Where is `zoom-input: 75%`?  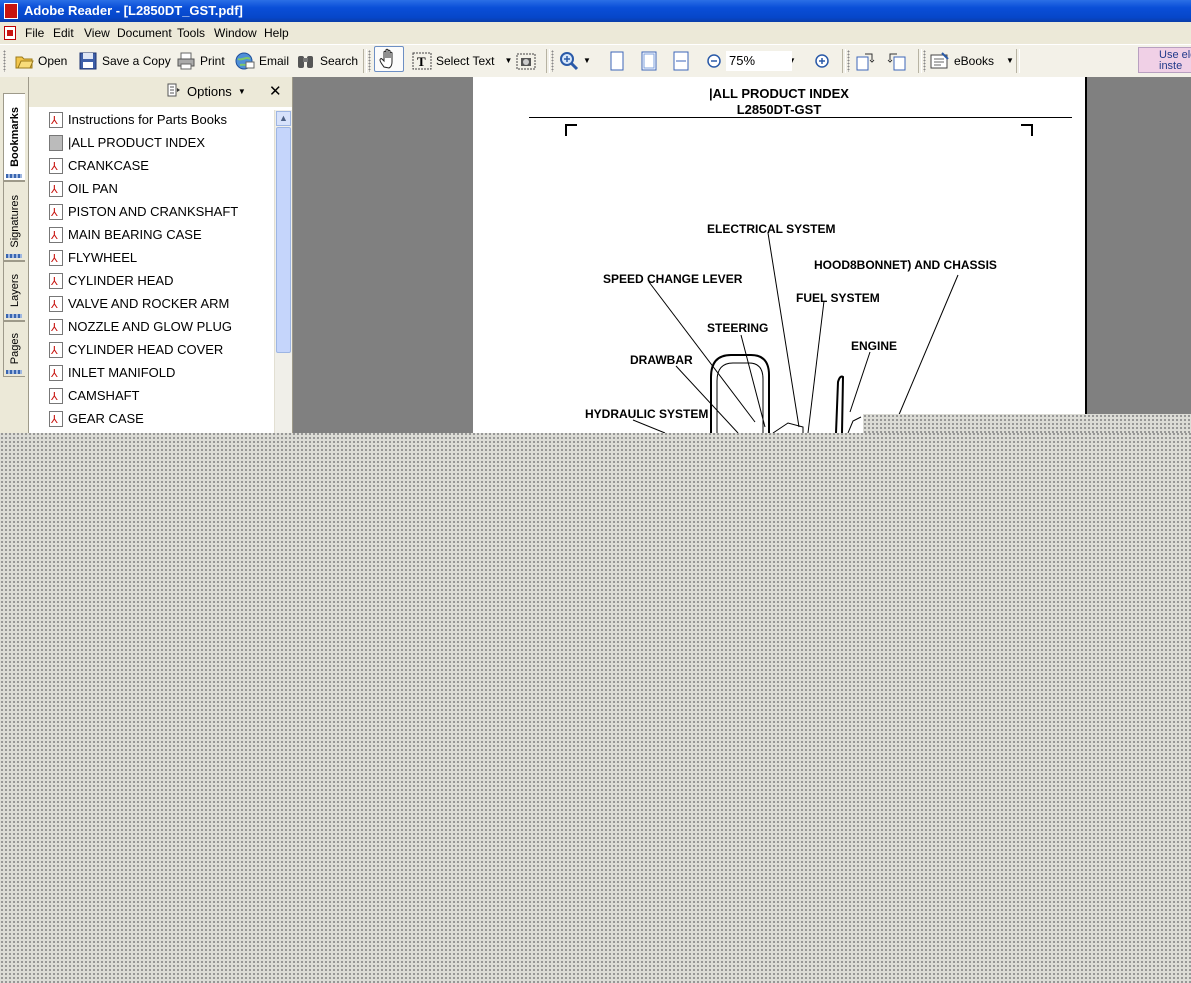
zoom-input: 75% is located at coordinates (759, 61).